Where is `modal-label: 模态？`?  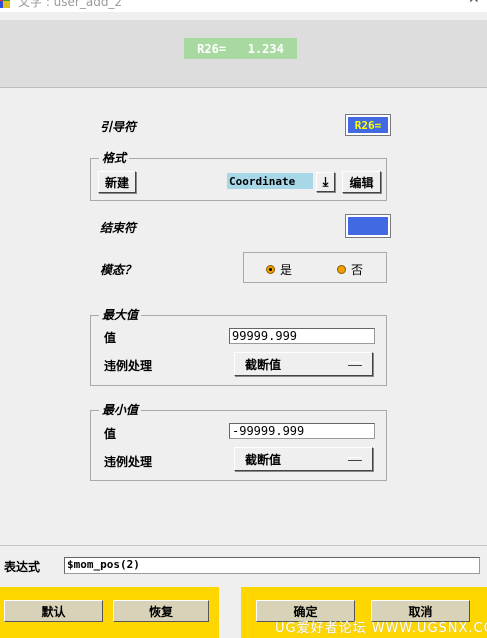
modal-label: 模态？ is located at coordinates (118, 270).